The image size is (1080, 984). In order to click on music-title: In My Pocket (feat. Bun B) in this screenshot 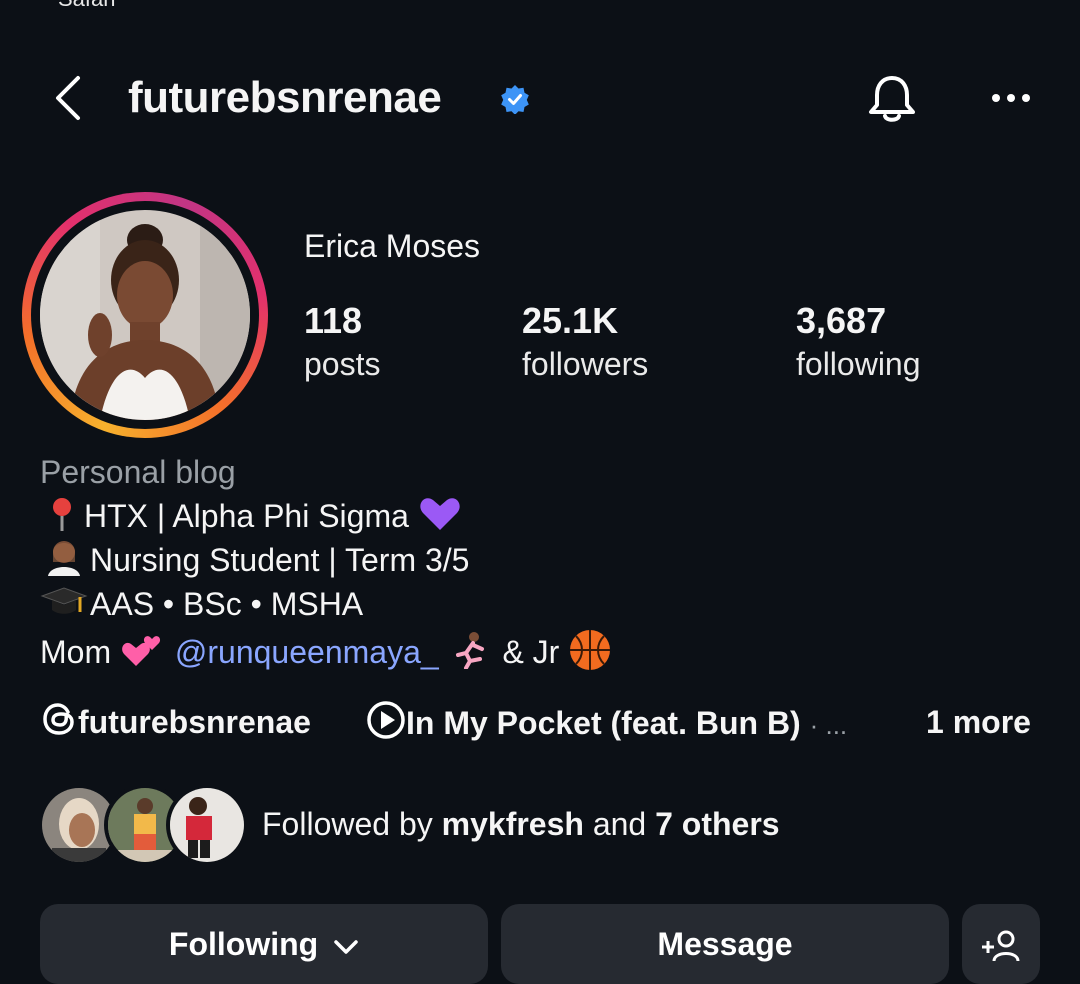, I will do `click(603, 723)`.